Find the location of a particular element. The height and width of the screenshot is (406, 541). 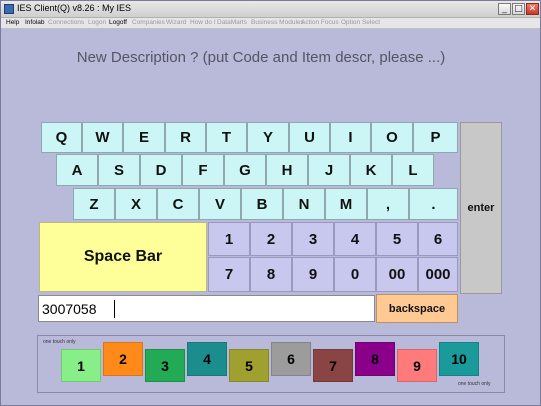

key-8: 8 is located at coordinates (271, 274).